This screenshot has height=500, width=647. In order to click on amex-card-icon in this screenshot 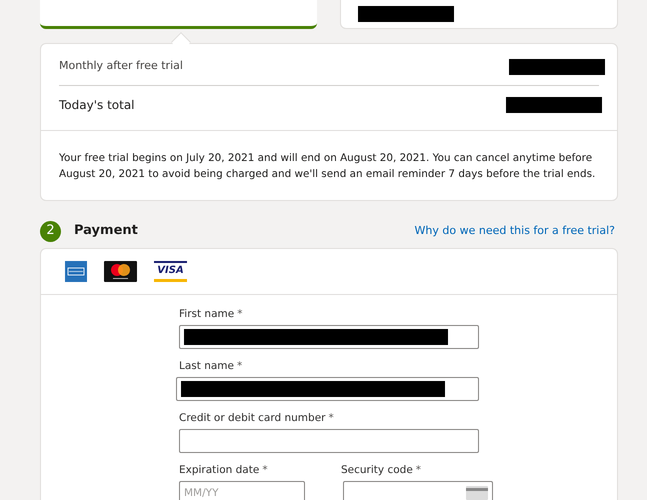, I will do `click(76, 271)`.